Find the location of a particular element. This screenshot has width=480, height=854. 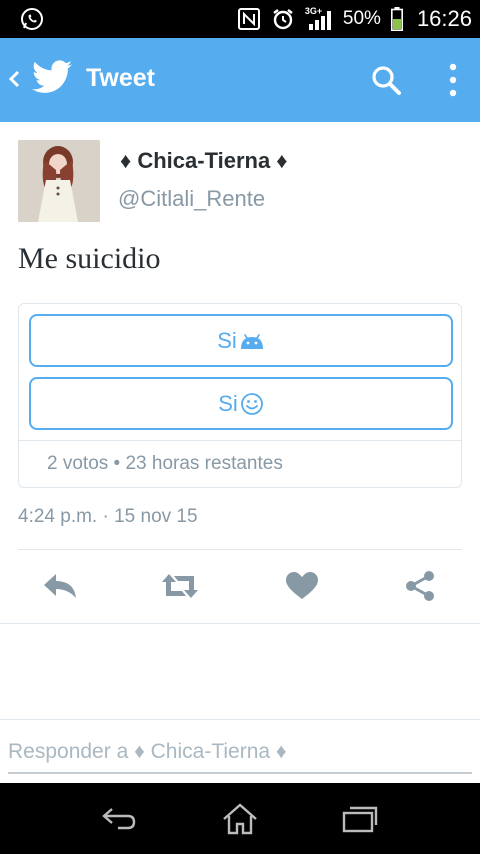

status-bar: 3G+ 50% 16:26 is located at coordinates (240, 19).